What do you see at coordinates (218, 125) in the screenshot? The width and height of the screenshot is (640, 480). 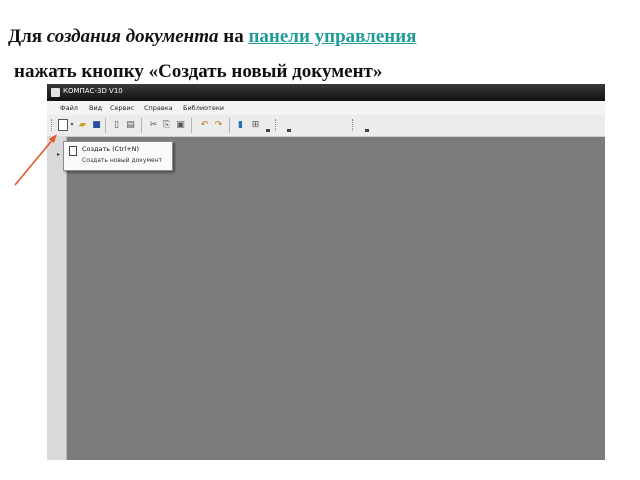 I see `redo-icon: ↷` at bounding box center [218, 125].